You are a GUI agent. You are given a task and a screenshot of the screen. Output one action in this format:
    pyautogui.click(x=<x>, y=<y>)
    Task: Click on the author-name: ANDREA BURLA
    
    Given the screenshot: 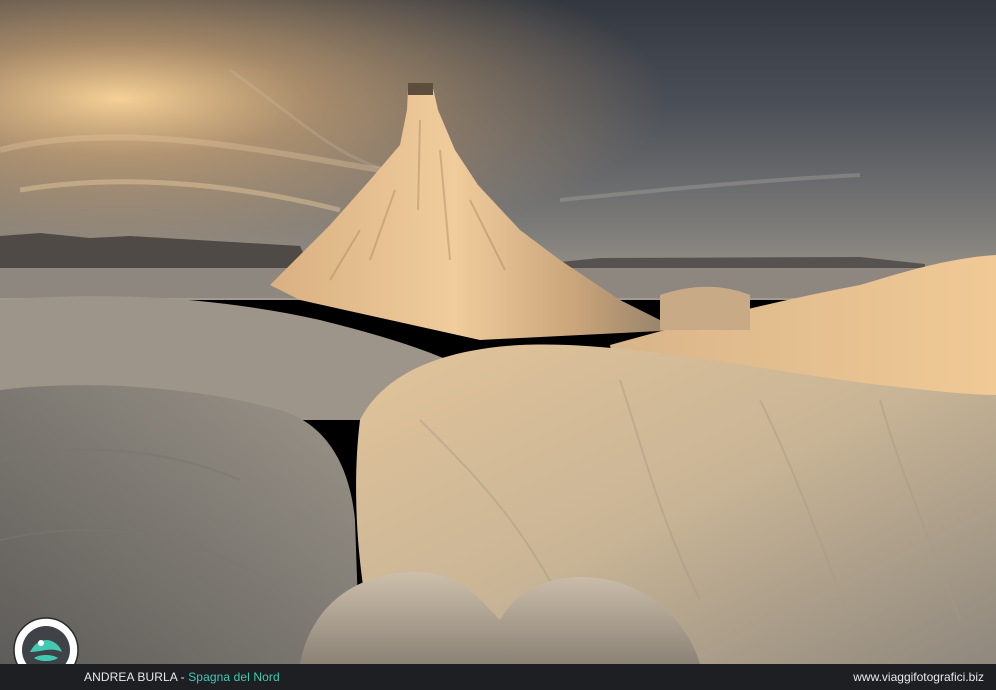 What is the action you would take?
    pyautogui.click(x=131, y=677)
    